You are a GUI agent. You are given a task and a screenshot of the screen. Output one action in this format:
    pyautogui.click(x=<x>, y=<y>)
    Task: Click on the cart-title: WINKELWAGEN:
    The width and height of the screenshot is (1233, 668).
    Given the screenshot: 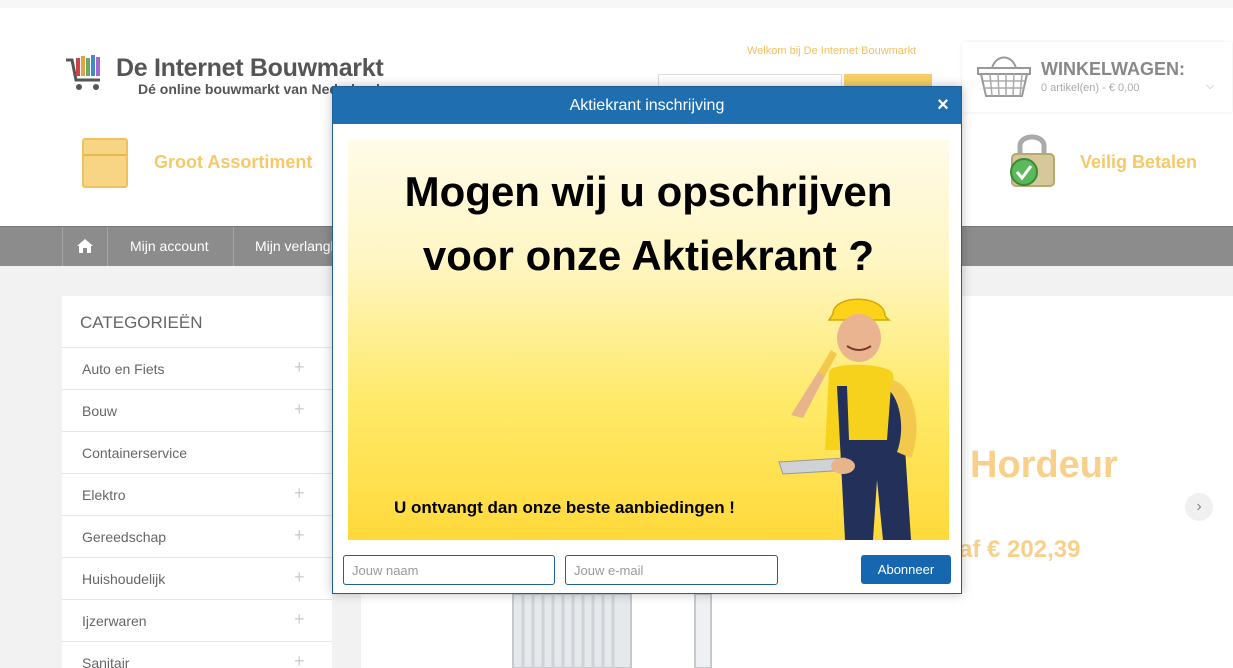 What is the action you would take?
    pyautogui.click(x=1113, y=69)
    